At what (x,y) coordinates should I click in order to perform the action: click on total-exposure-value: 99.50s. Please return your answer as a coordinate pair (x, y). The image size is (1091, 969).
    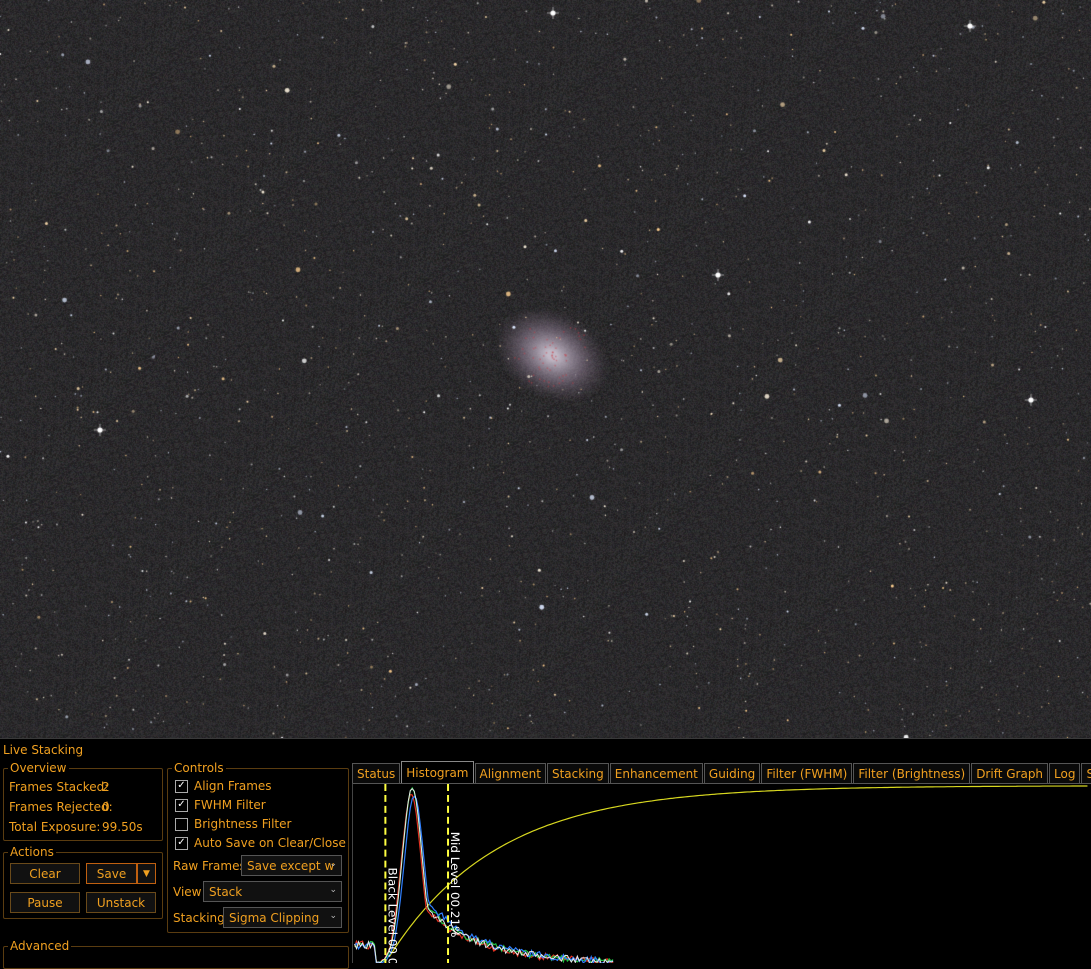
    Looking at the image, I should click on (122, 827).